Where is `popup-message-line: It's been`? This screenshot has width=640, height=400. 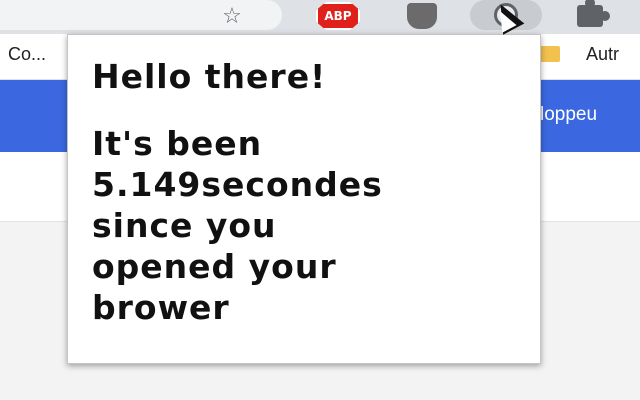
popup-message-line: It's been is located at coordinates (177, 143).